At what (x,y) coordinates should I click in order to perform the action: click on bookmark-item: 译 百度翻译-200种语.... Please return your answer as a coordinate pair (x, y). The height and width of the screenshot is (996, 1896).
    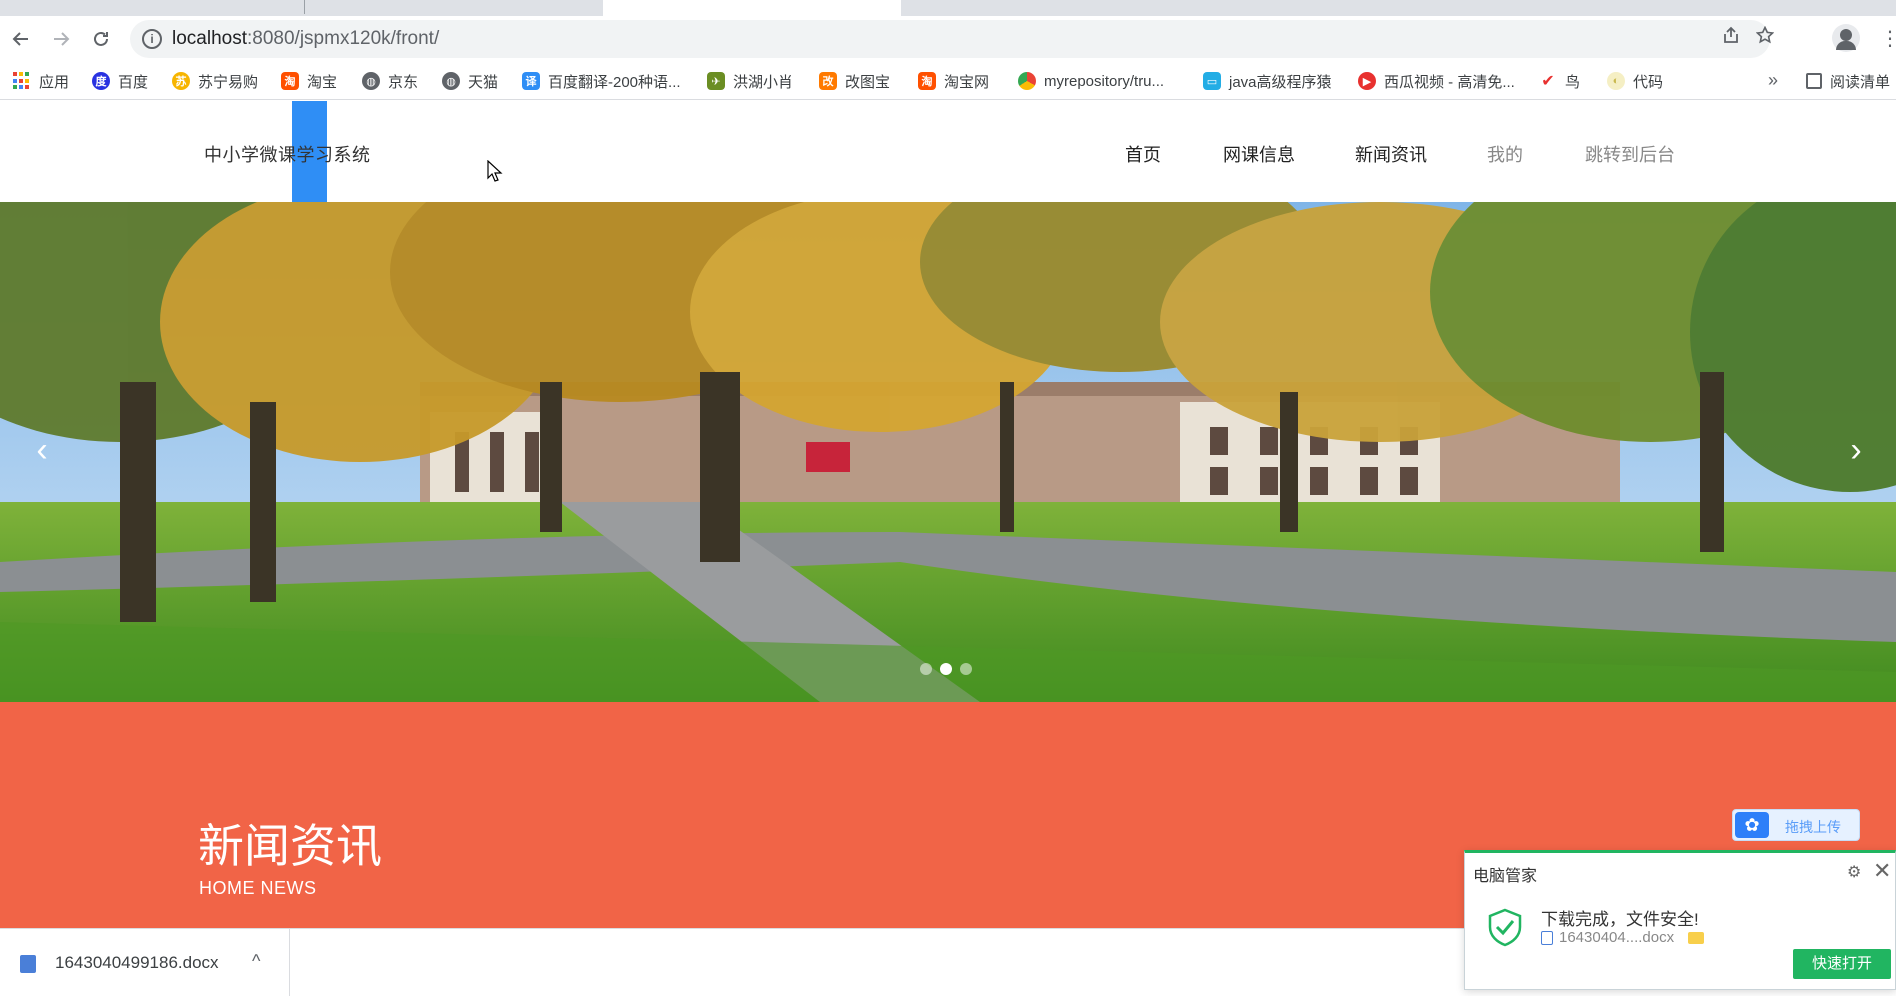
    Looking at the image, I should click on (601, 81).